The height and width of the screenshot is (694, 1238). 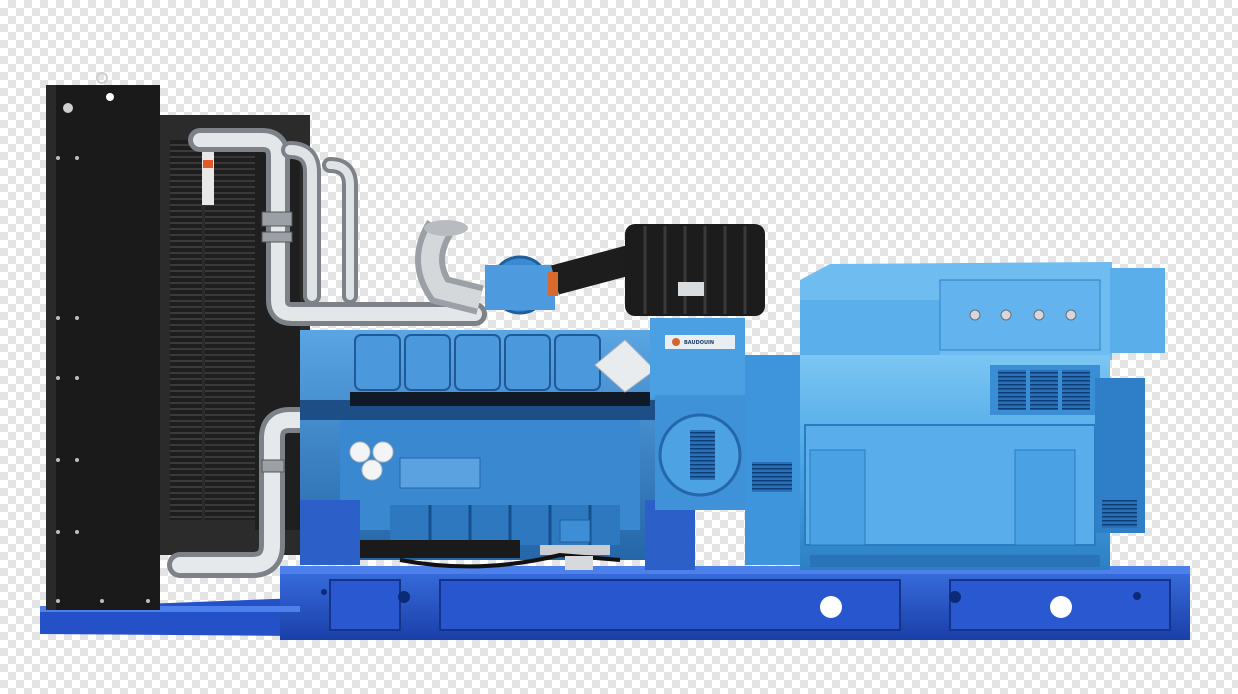 What do you see at coordinates (522, 444) in the screenshot?
I see `engine-block: BAUDOUIN` at bounding box center [522, 444].